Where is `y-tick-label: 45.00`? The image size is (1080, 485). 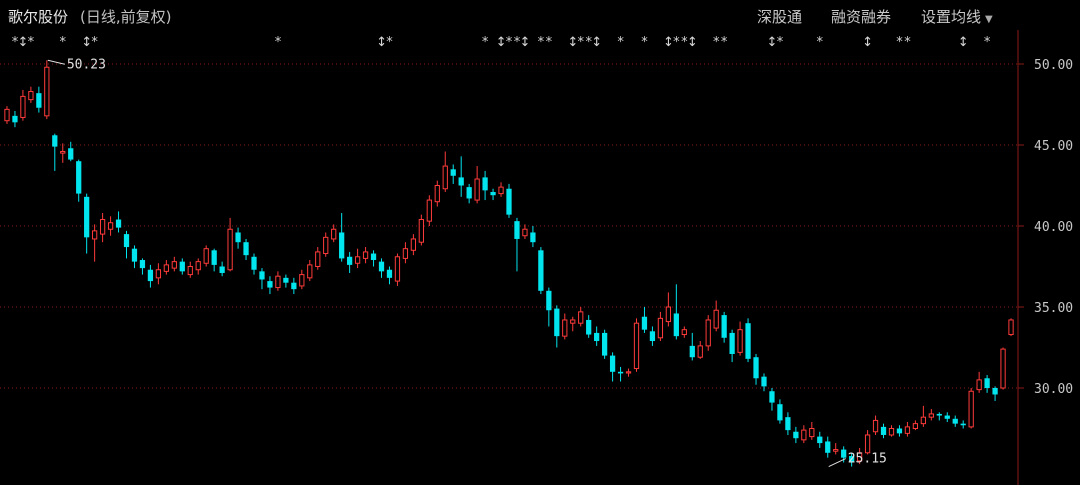
y-tick-label: 45.00 is located at coordinates (1053, 146).